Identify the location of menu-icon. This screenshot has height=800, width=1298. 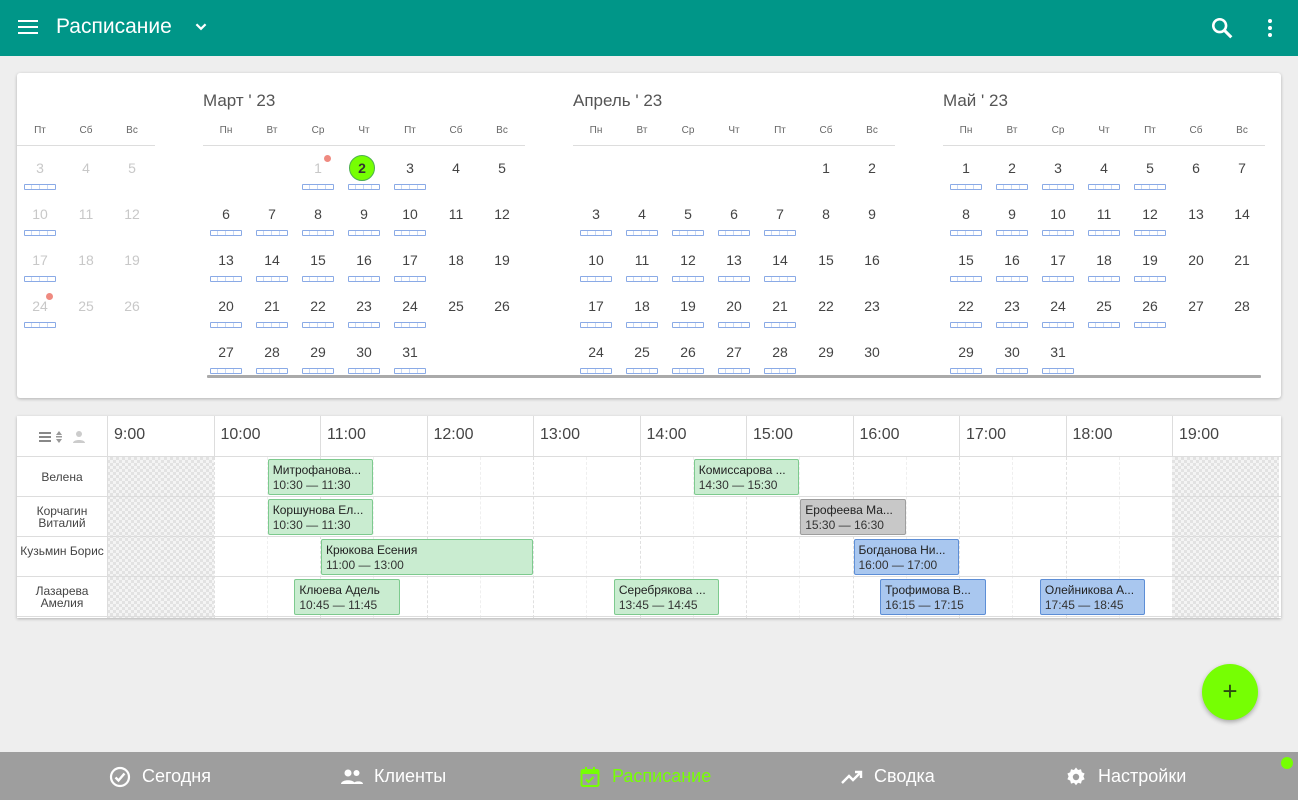
(28, 28).